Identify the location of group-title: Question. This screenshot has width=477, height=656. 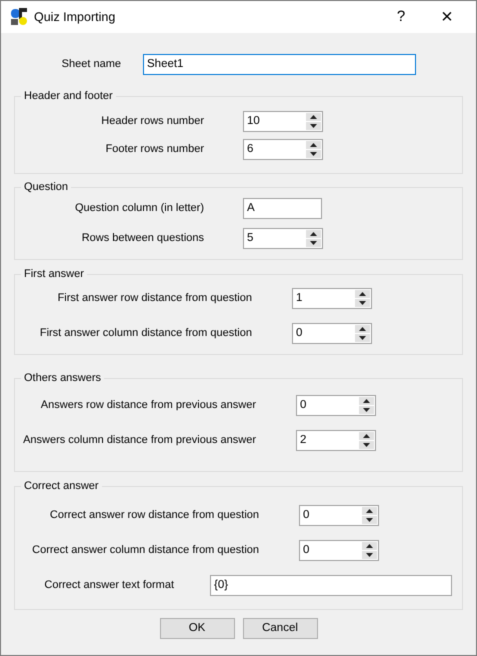
(46, 187).